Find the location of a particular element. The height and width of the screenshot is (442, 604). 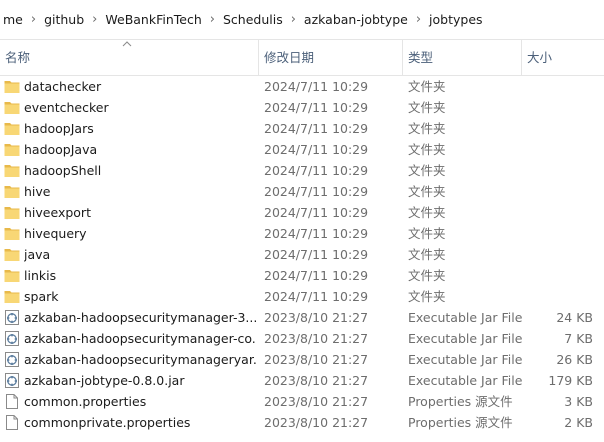

file-name: hiveexport is located at coordinates (57, 212).